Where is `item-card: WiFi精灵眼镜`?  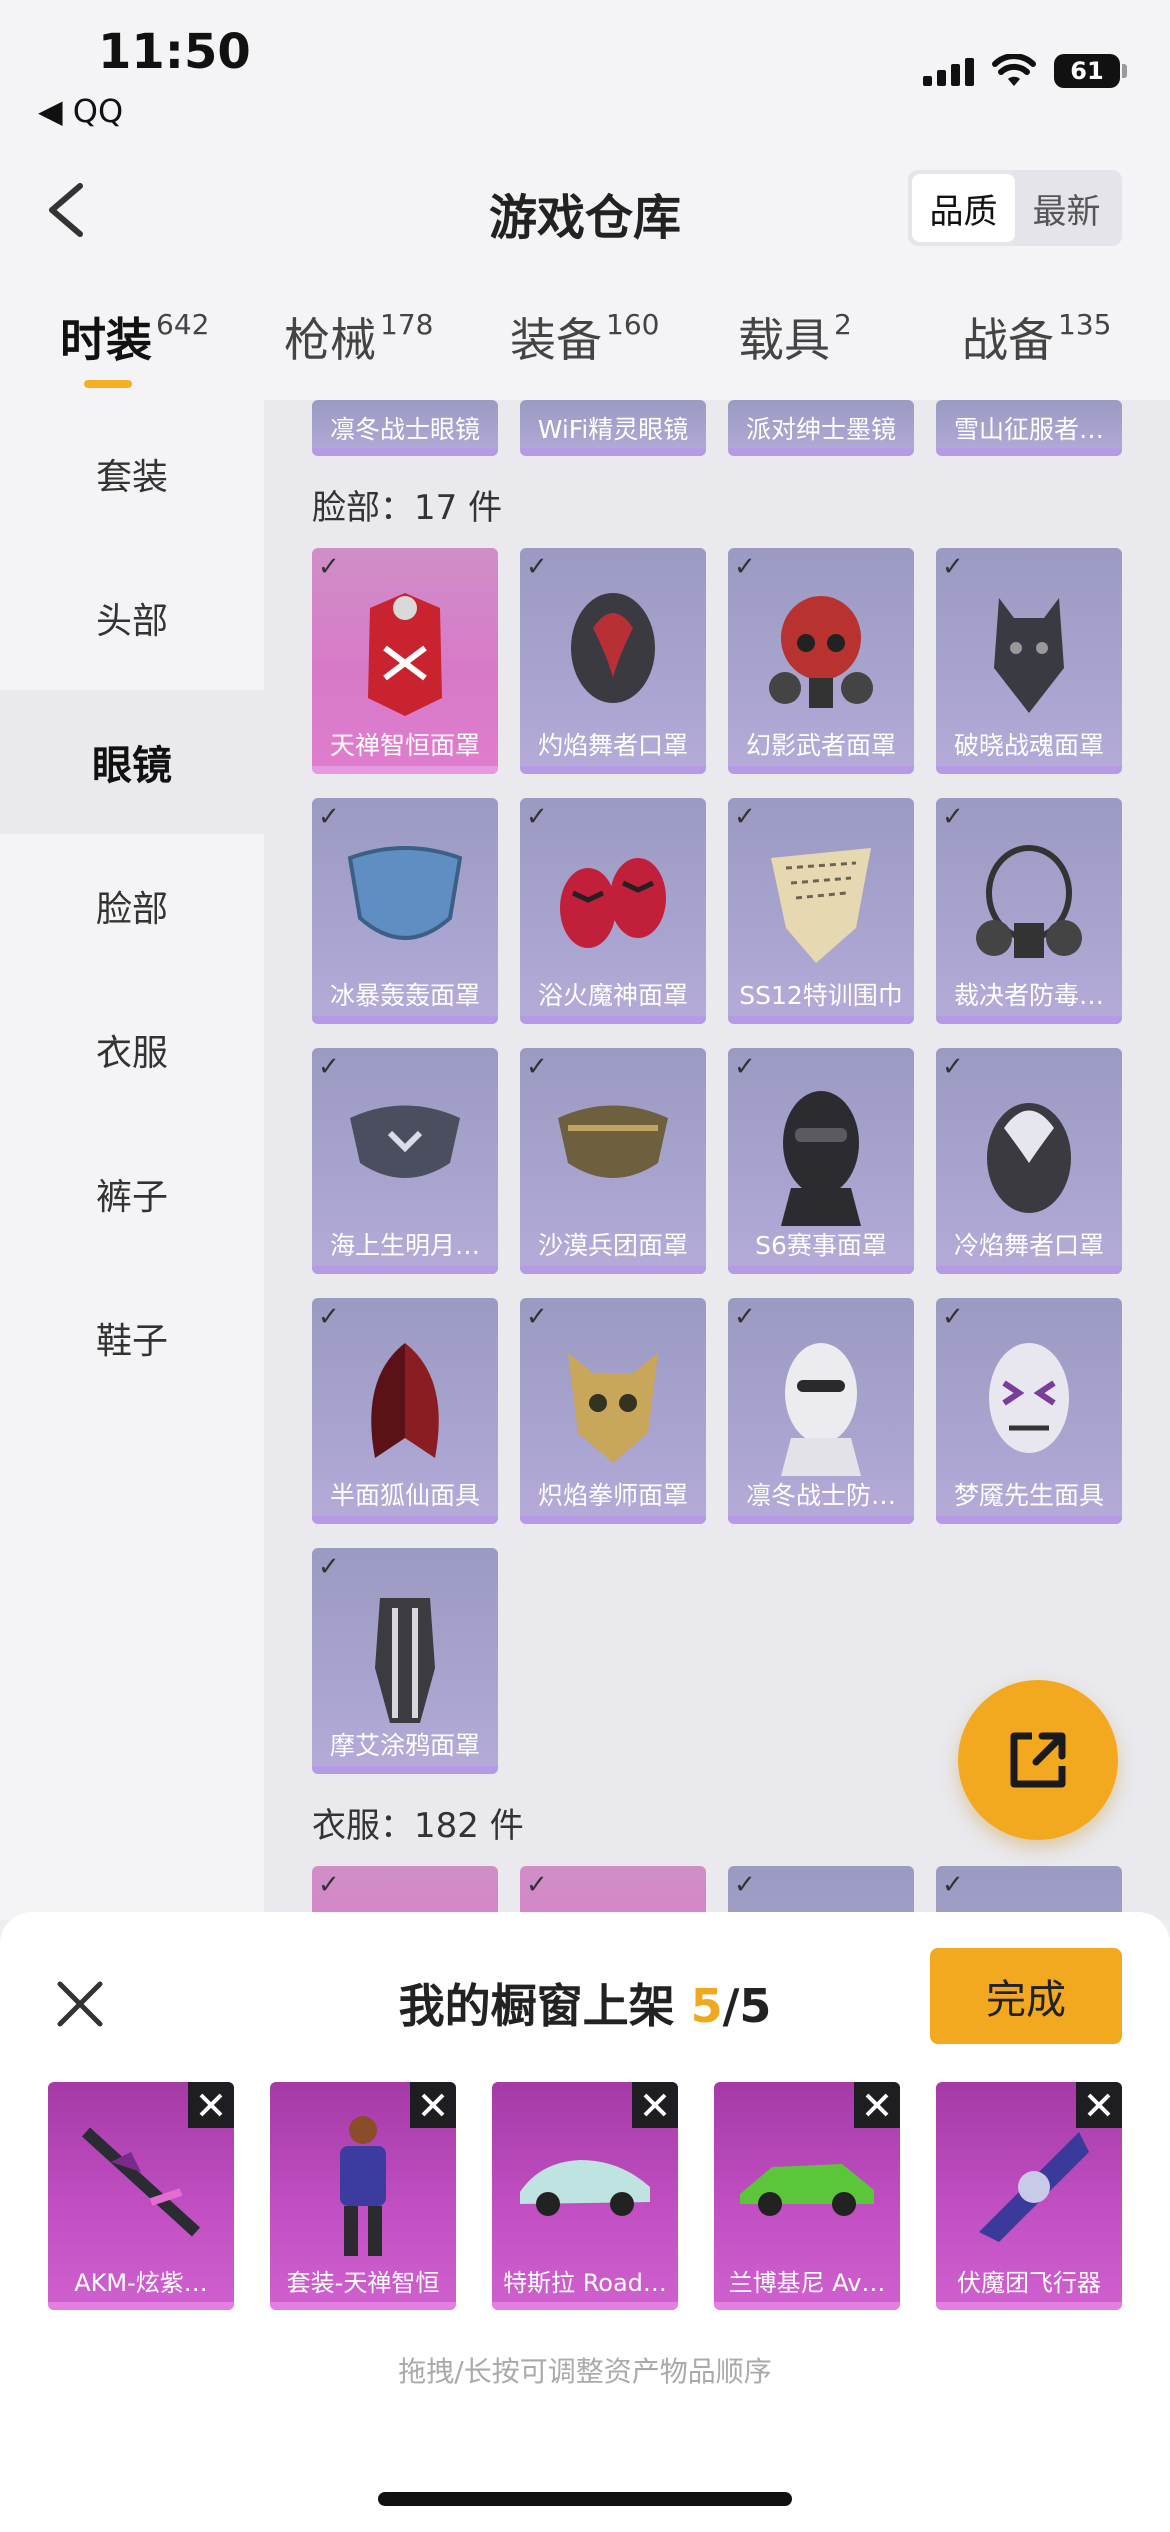 item-card: WiFi精灵眼镜 is located at coordinates (613, 428).